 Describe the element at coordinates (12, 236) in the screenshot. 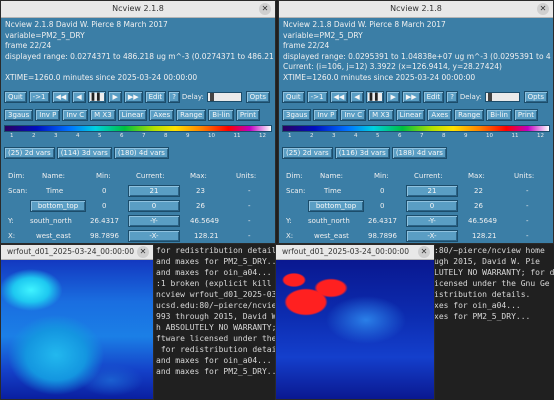

I see `dim-label: X:` at that location.